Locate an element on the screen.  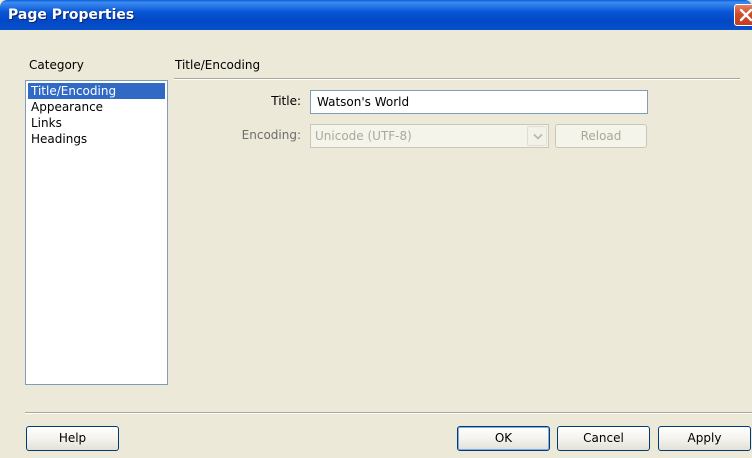
help-button: Help is located at coordinates (72, 438).